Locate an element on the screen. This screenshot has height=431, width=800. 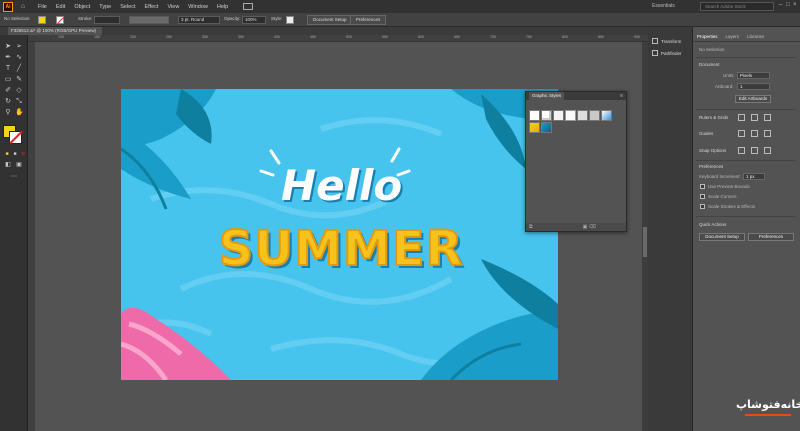
hand-tool-icon: ✋ is located at coordinates (19, 113).